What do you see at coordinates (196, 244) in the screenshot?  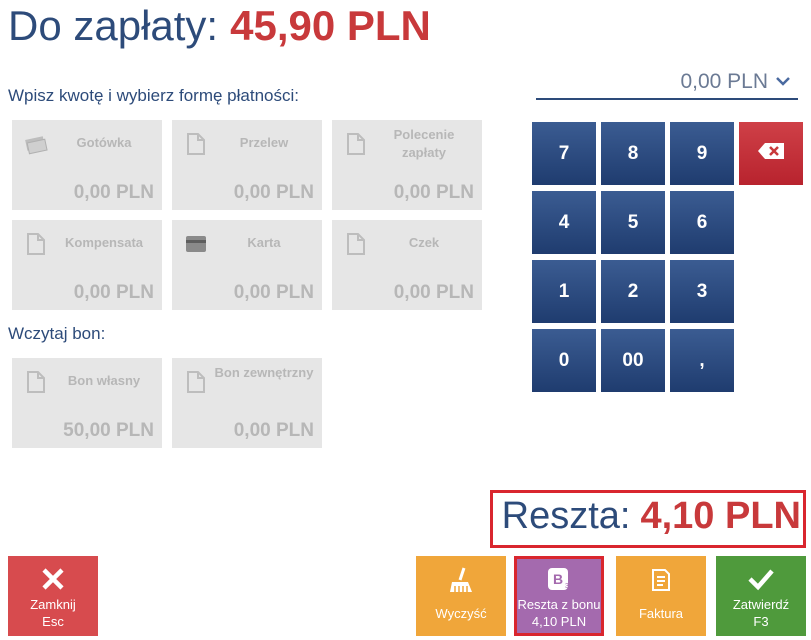 I see `card-icon` at bounding box center [196, 244].